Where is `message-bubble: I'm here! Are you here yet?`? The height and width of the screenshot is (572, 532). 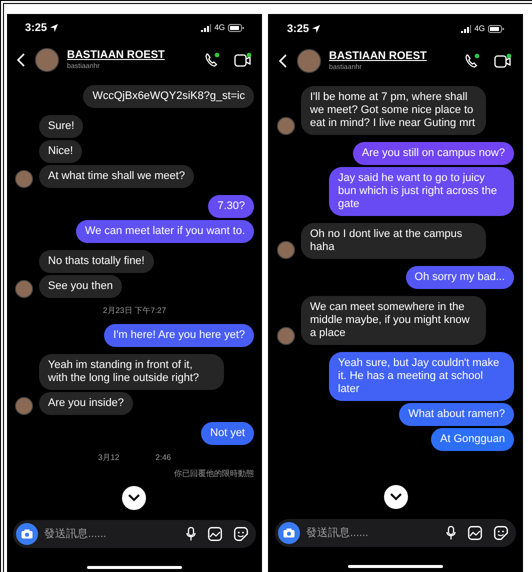 message-bubble: I'm here! Are you here yet? is located at coordinates (179, 335).